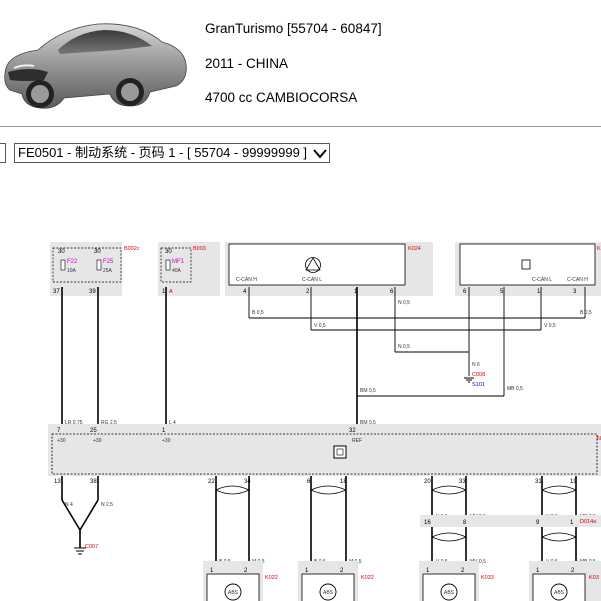 The width and height of the screenshot is (601, 601). Describe the element at coordinates (189, 269) in the screenshot. I see `fusebox-b003: 30 MF1 40A B003 1 A` at that location.